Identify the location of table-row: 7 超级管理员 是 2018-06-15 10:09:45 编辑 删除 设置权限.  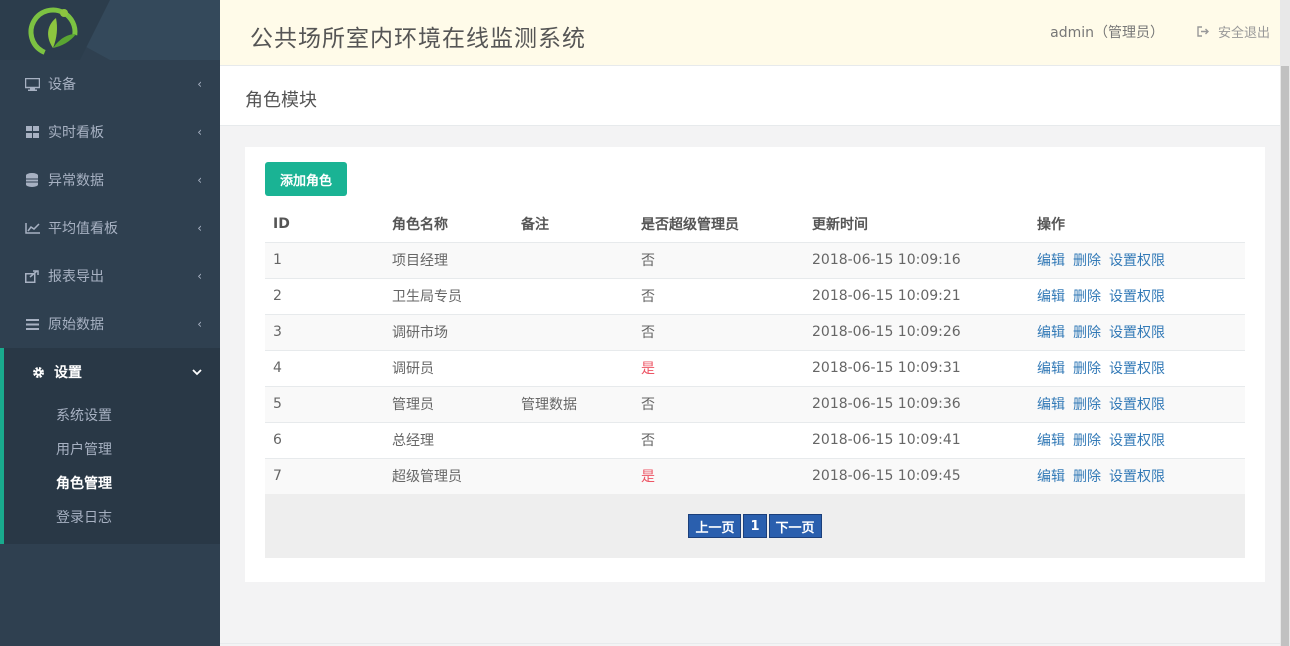
(755, 475).